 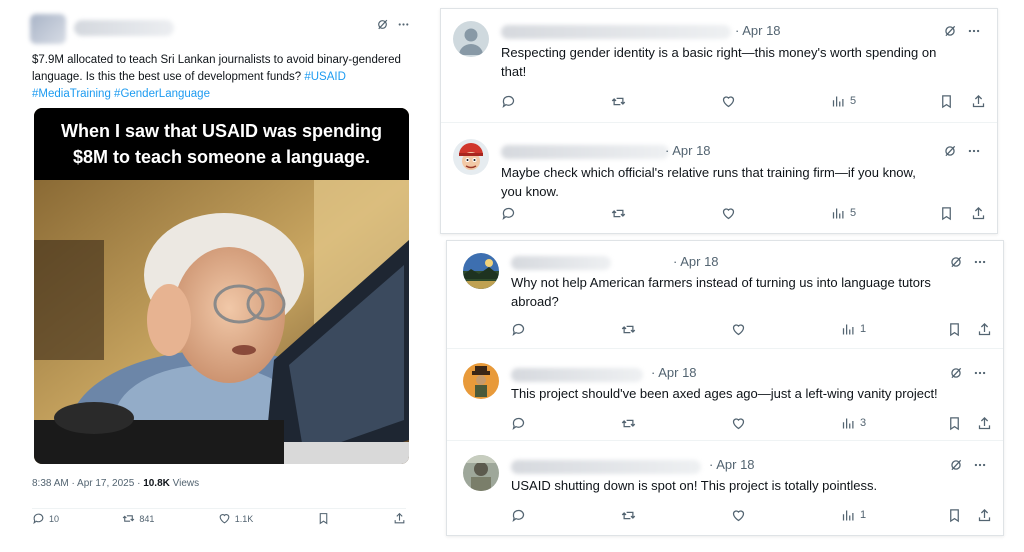 I want to click on author-name-blurred, so click(x=124, y=28).